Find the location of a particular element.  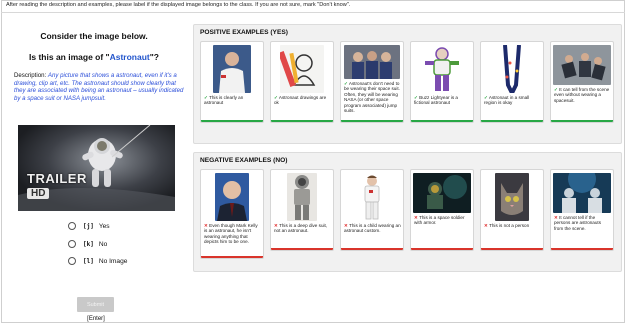

question-suffix: "? is located at coordinates (154, 57).